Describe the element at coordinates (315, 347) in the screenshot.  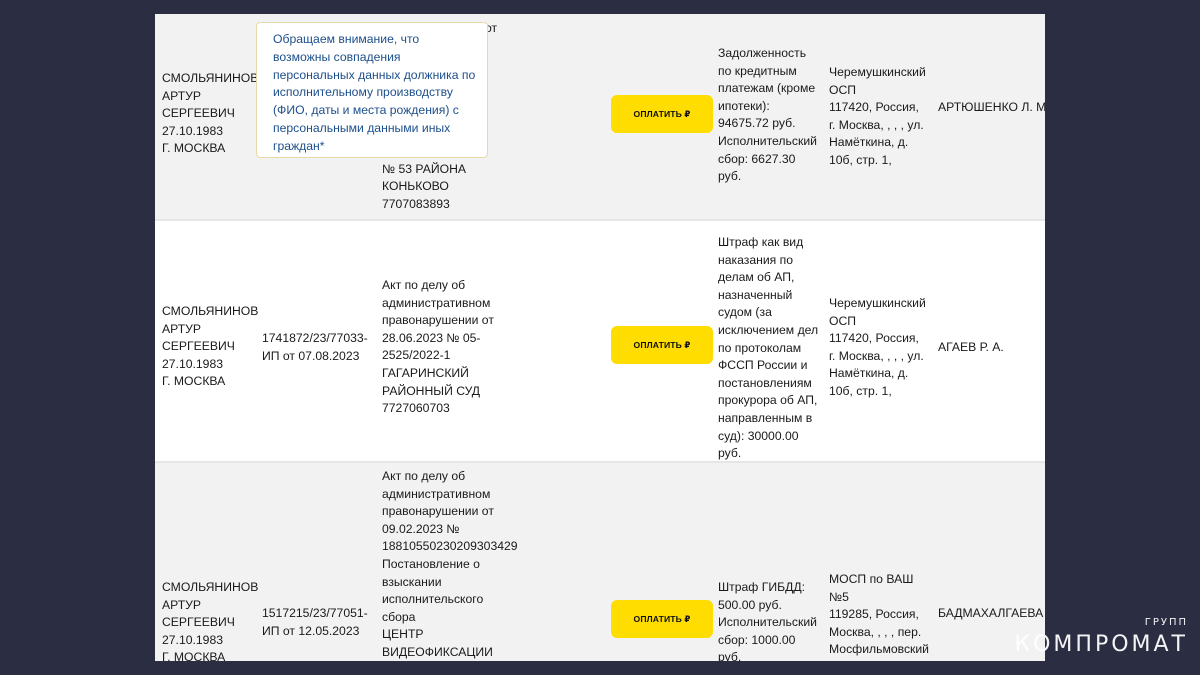
I see `proceeding-cell: 1741872/23/77033- ИП от 07.08.2023` at that location.